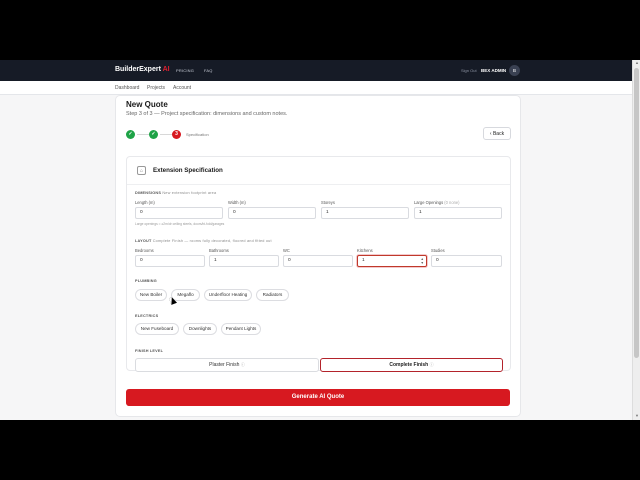 This screenshot has height=480, width=640. What do you see at coordinates (328, 202) in the screenshot?
I see `storeys-label: Storeys` at bounding box center [328, 202].